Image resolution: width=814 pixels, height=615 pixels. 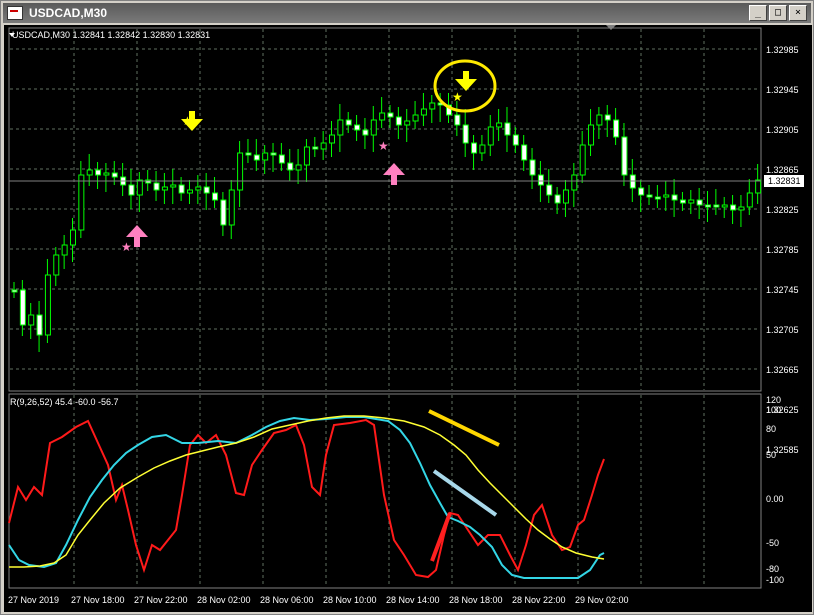 I want to click on time-tick-label: 28 Nov 10:00, so click(x=350, y=600).